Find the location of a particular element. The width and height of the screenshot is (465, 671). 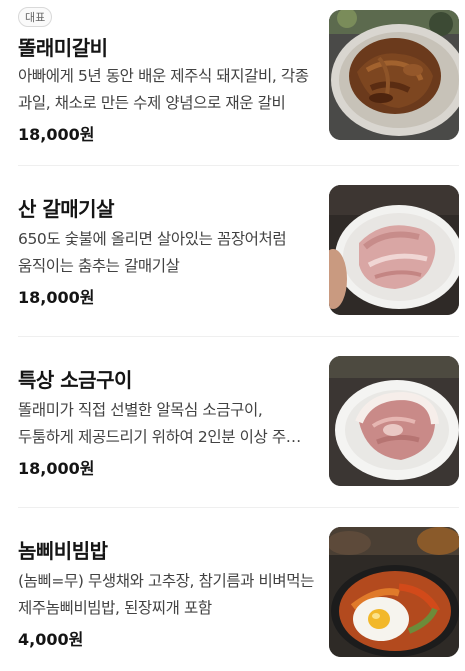

bibimbap-photo is located at coordinates (394, 592).